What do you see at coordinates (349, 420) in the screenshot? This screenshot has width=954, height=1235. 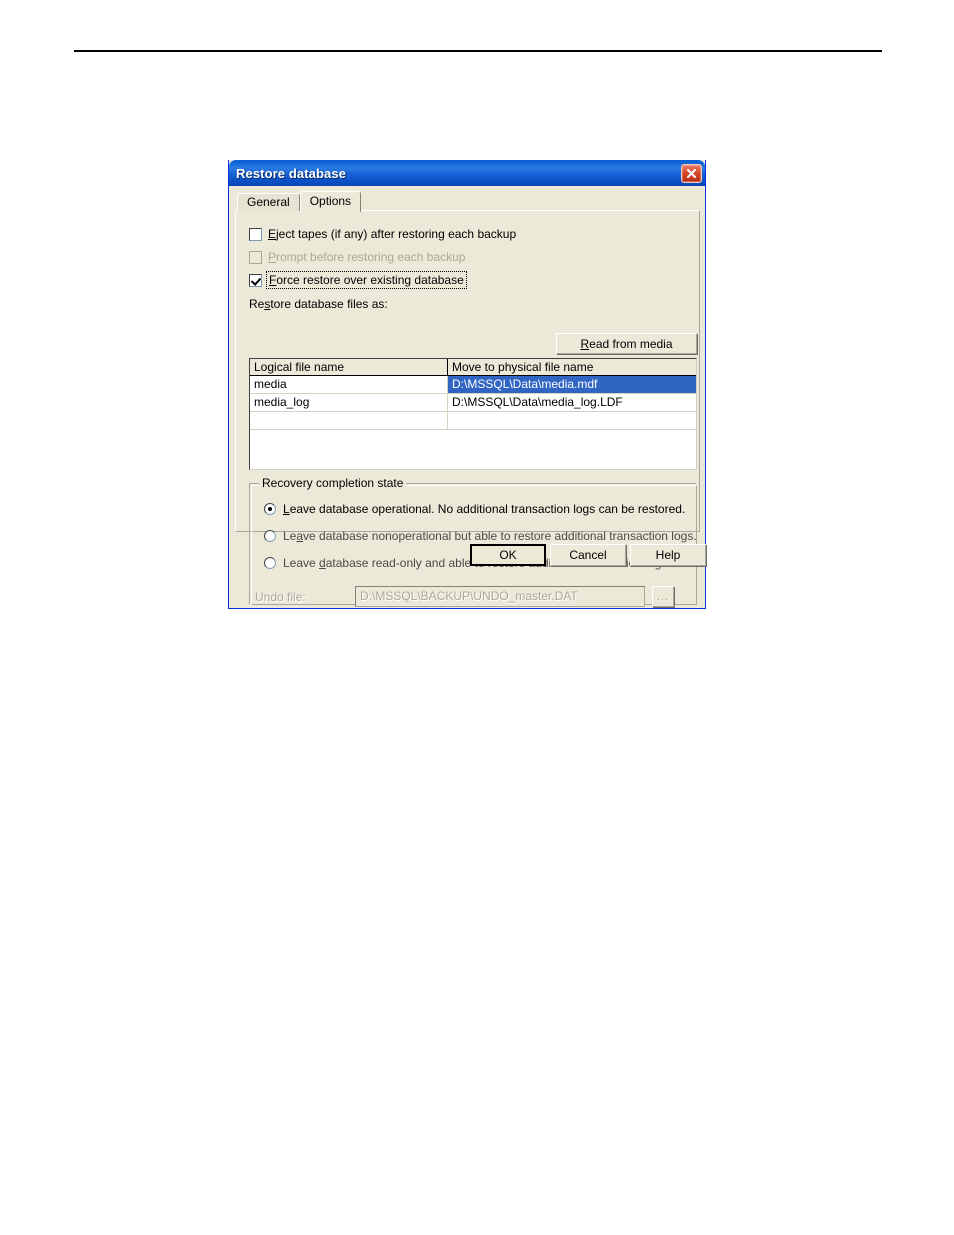 I see `cell-logical-file-name` at bounding box center [349, 420].